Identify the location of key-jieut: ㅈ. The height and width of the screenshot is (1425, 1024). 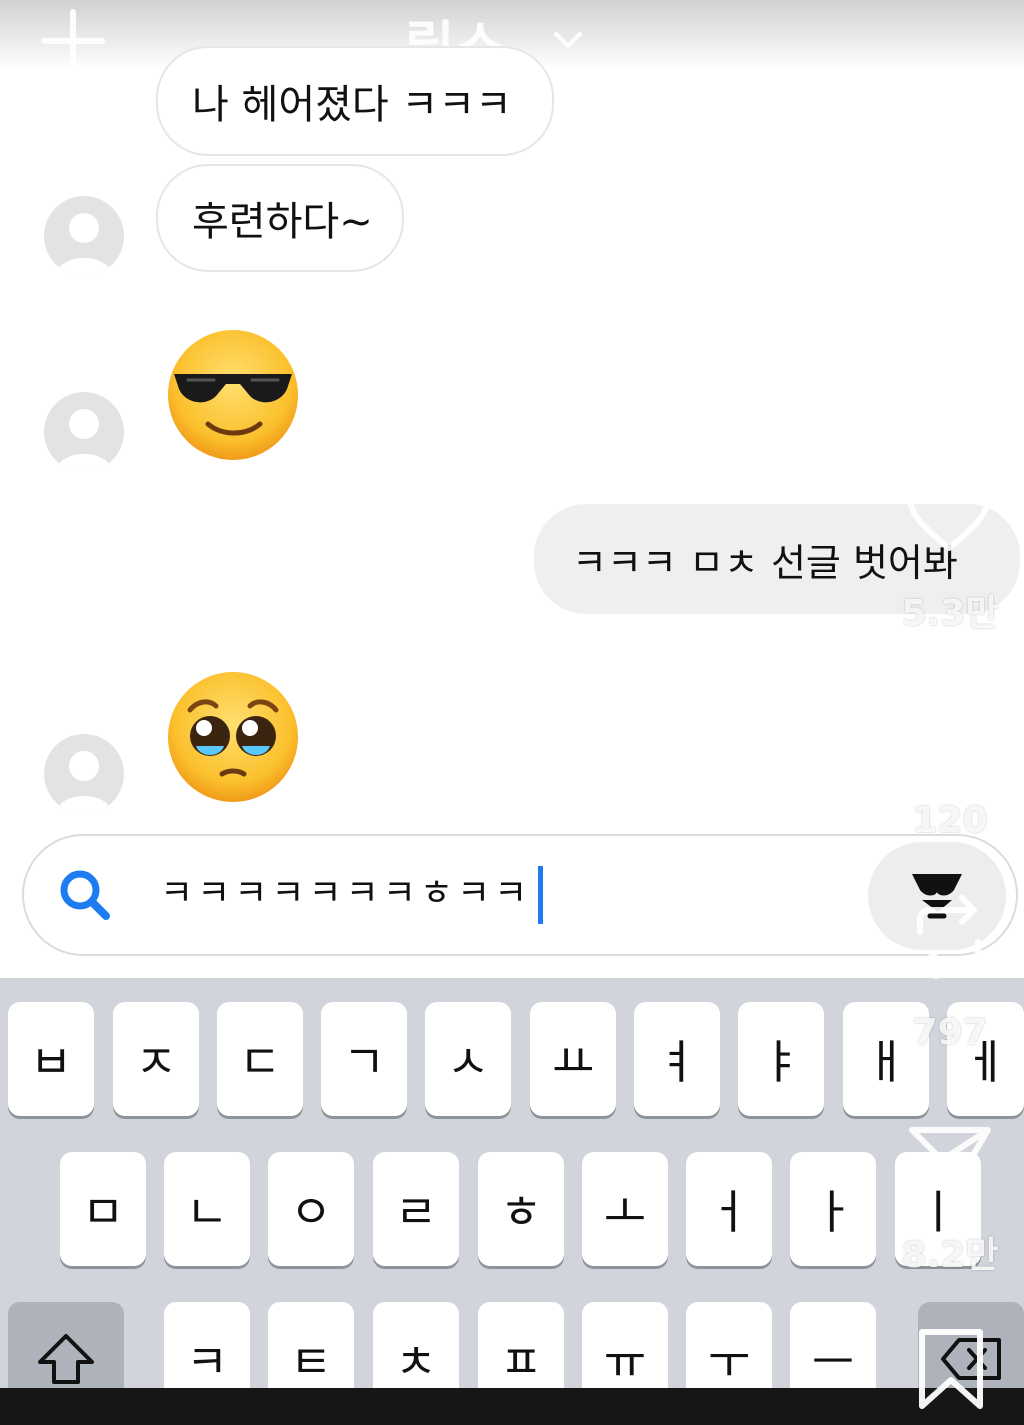
(156, 1059).